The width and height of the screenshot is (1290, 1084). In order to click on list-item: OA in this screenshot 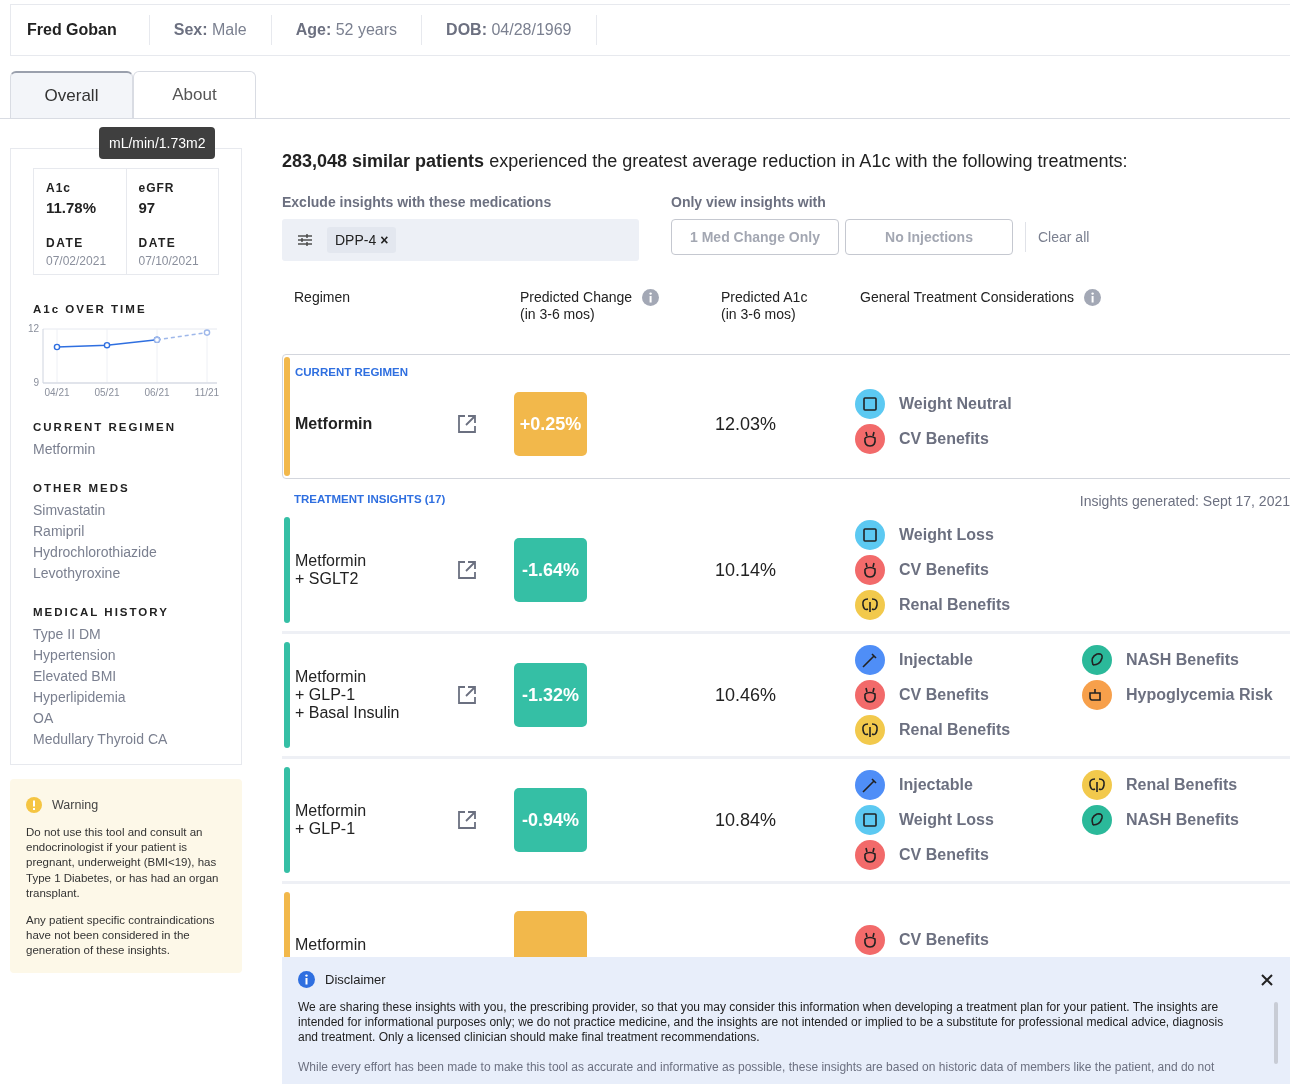, I will do `click(44, 718)`.